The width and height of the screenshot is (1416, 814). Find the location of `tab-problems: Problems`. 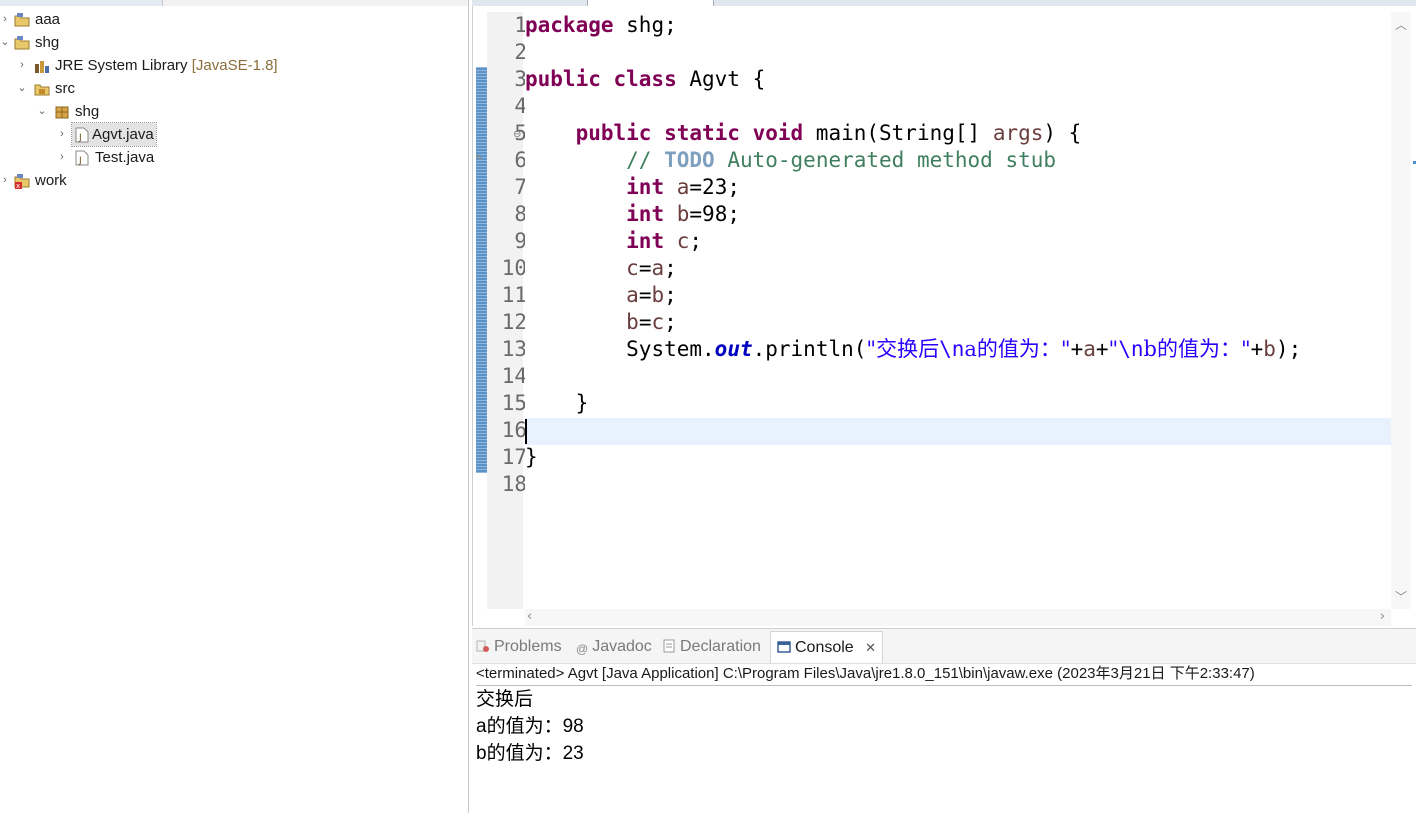

tab-problems: Problems is located at coordinates (519, 647).